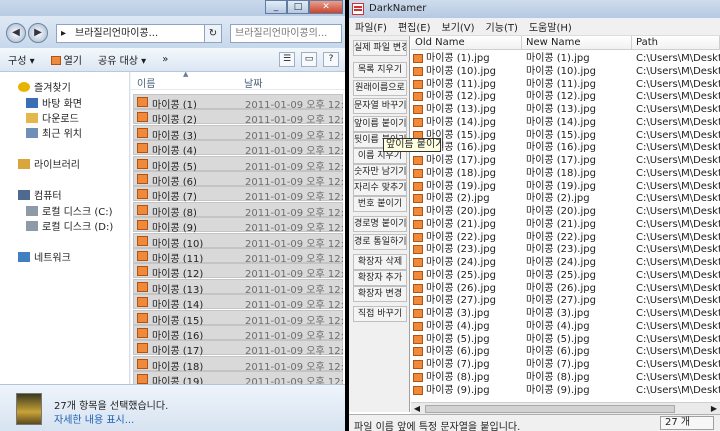  What do you see at coordinates (40, 194) in the screenshot?
I see `nav-item: 컴퓨터` at bounding box center [40, 194].